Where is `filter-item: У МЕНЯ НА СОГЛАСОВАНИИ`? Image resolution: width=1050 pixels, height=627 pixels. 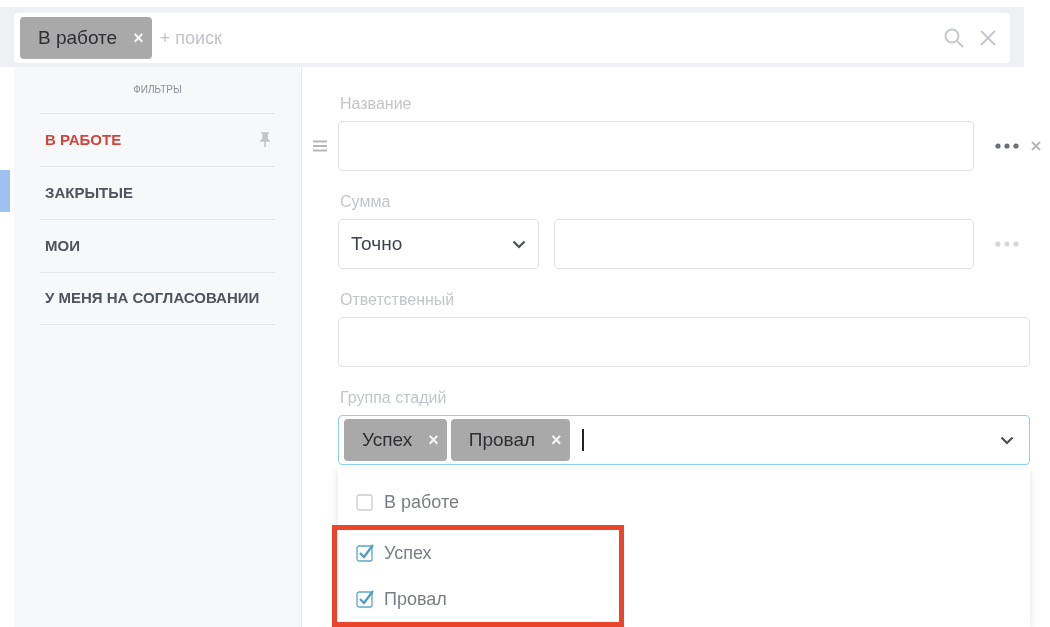
filter-item: У МЕНЯ НА СОГЛАСОВАНИИ is located at coordinates (157, 298).